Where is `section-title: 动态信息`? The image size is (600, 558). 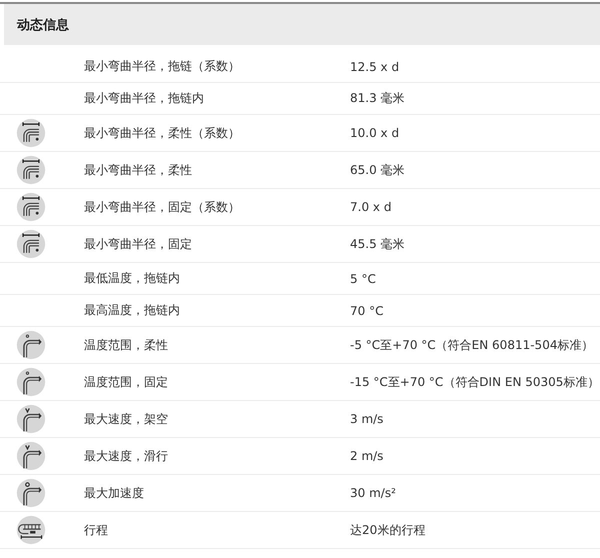 section-title: 动态信息 is located at coordinates (43, 25).